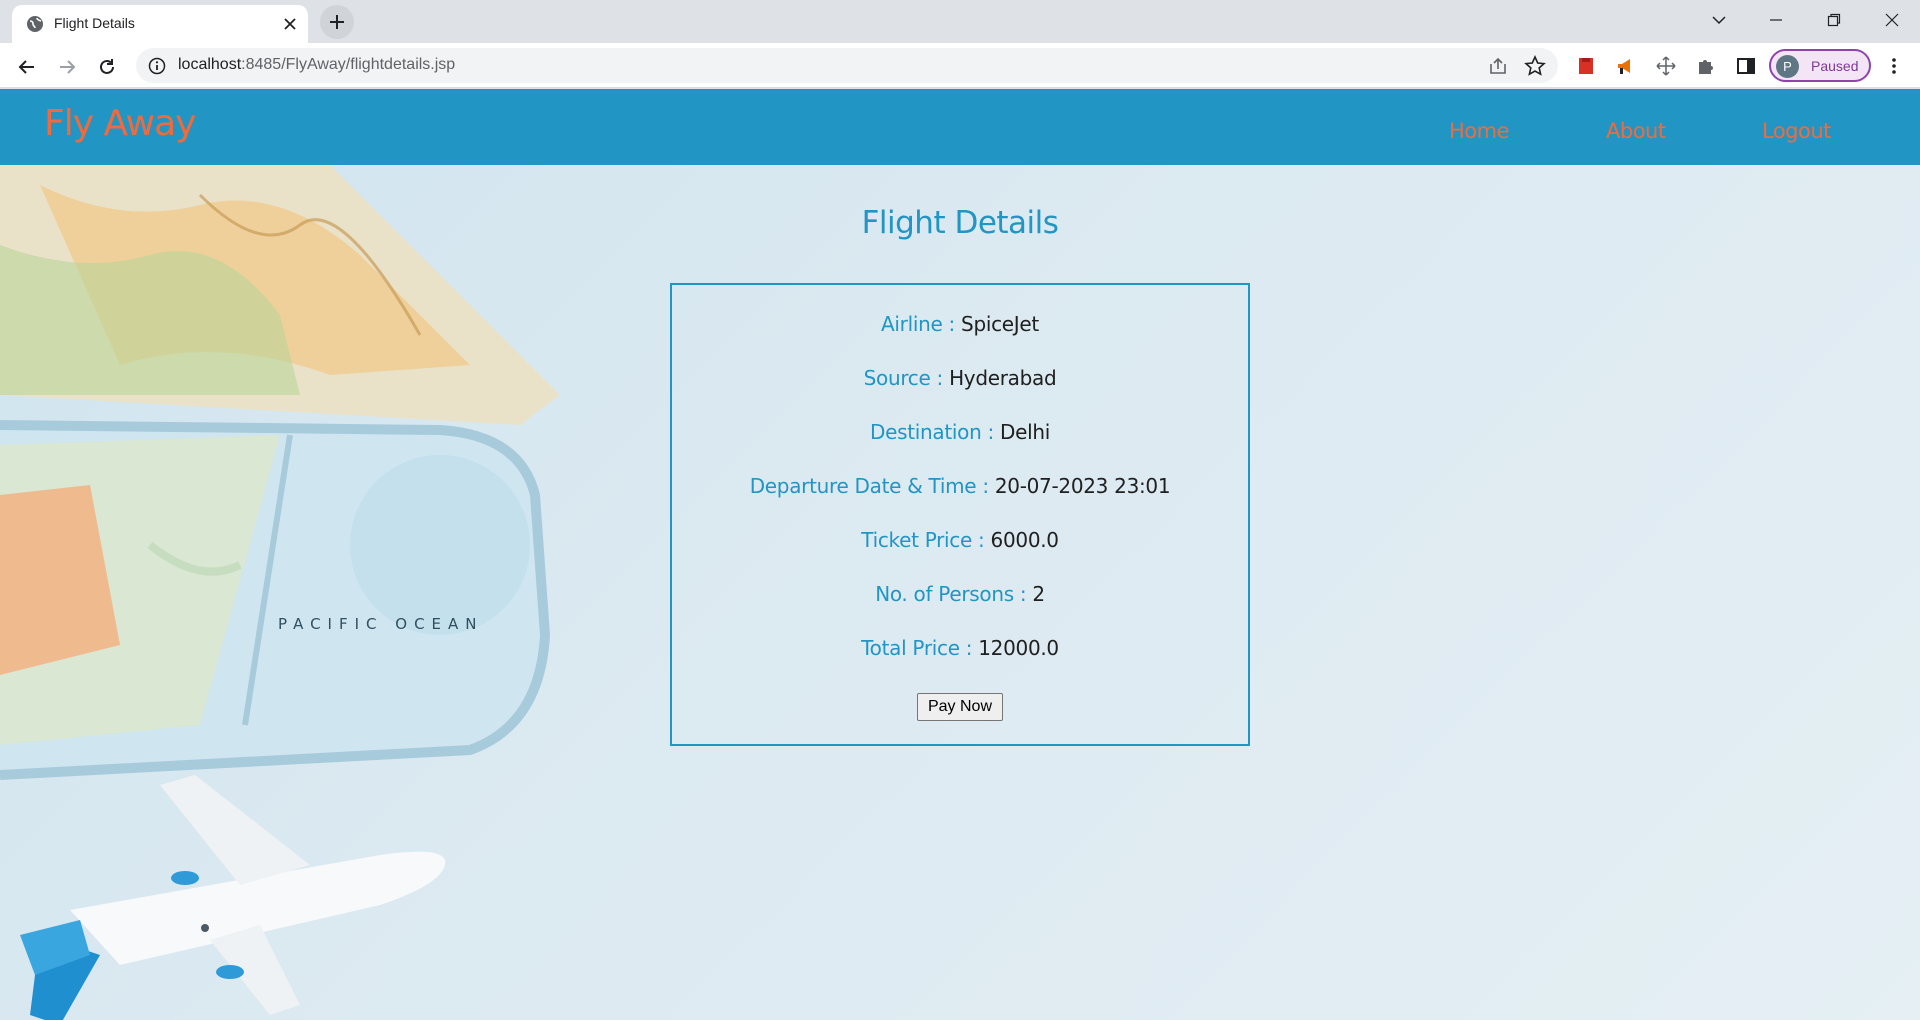 Image resolution: width=1920 pixels, height=1020 pixels. I want to click on detail-value: Delhi, so click(1025, 432).